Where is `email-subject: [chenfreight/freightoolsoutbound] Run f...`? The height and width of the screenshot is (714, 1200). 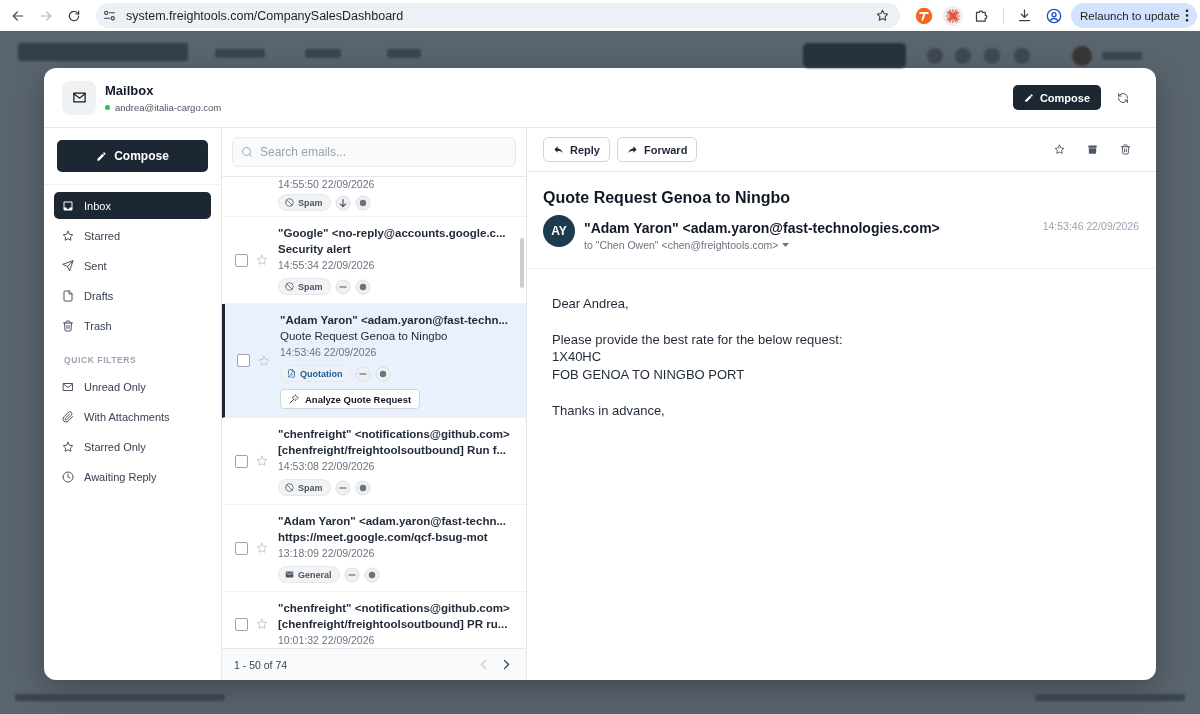 email-subject: [chenfreight/freightoolsoutbound] Run f... is located at coordinates (393, 450).